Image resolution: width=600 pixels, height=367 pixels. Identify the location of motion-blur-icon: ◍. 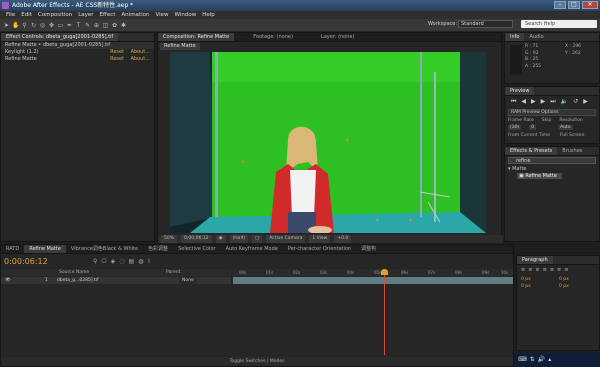
(140, 261).